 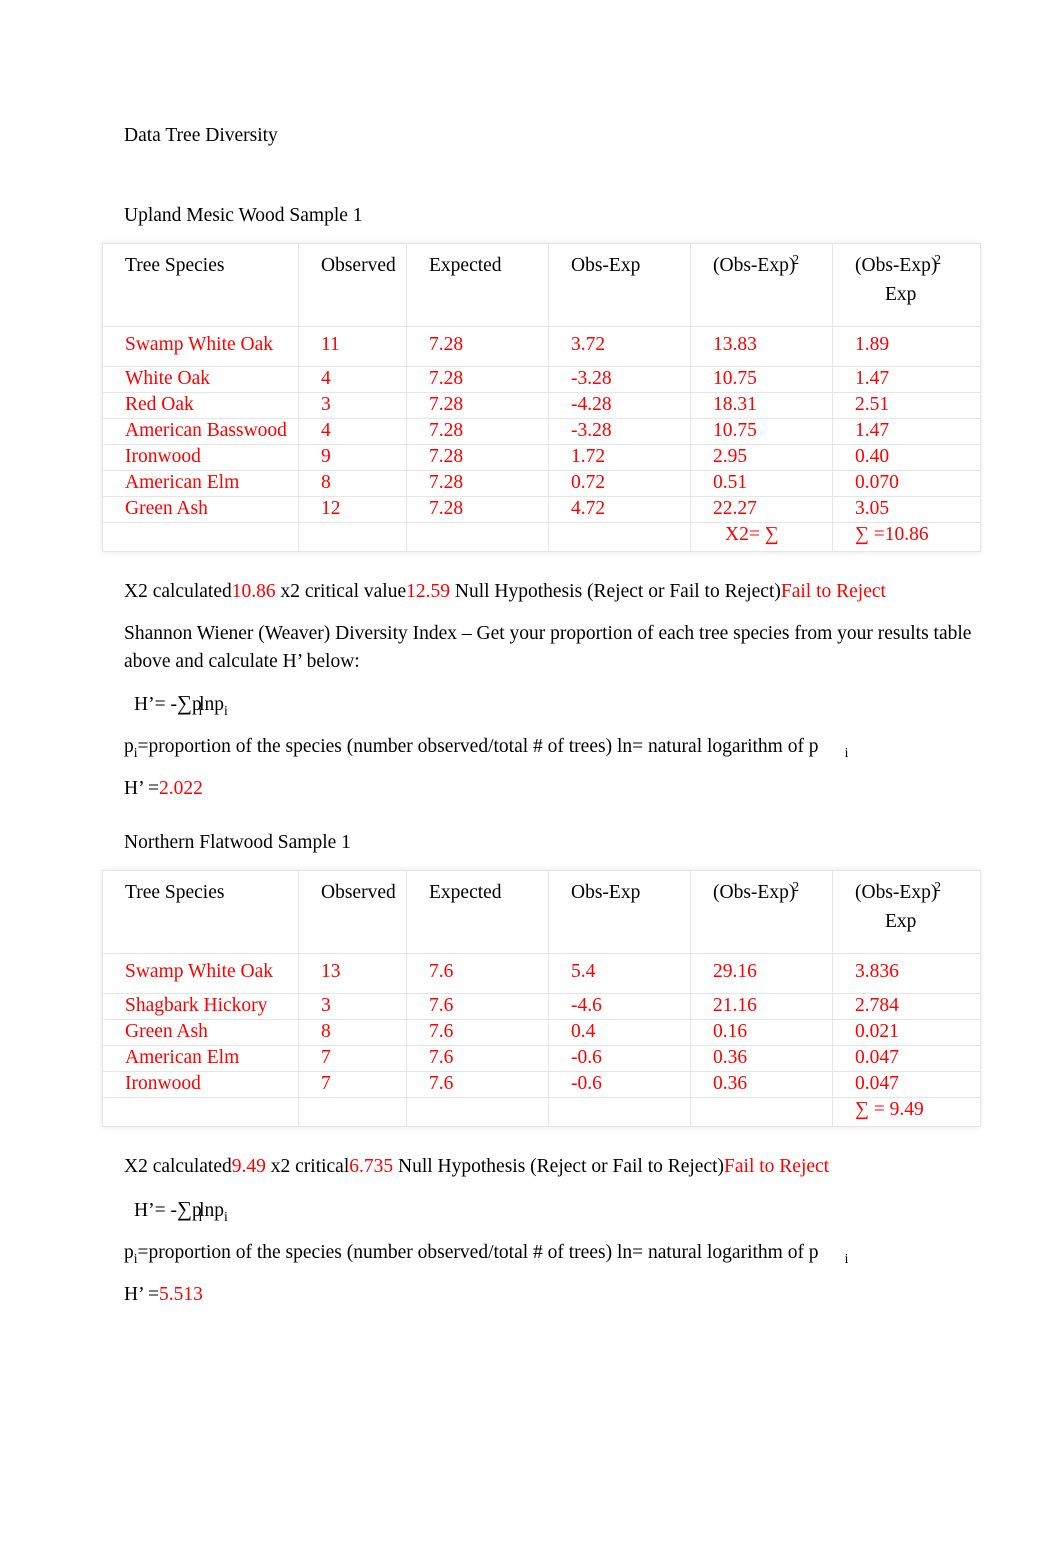 I want to click on header-obs-exp-squared-over-exp: (Obs-Exp)2 Exp, so click(x=906, y=912).